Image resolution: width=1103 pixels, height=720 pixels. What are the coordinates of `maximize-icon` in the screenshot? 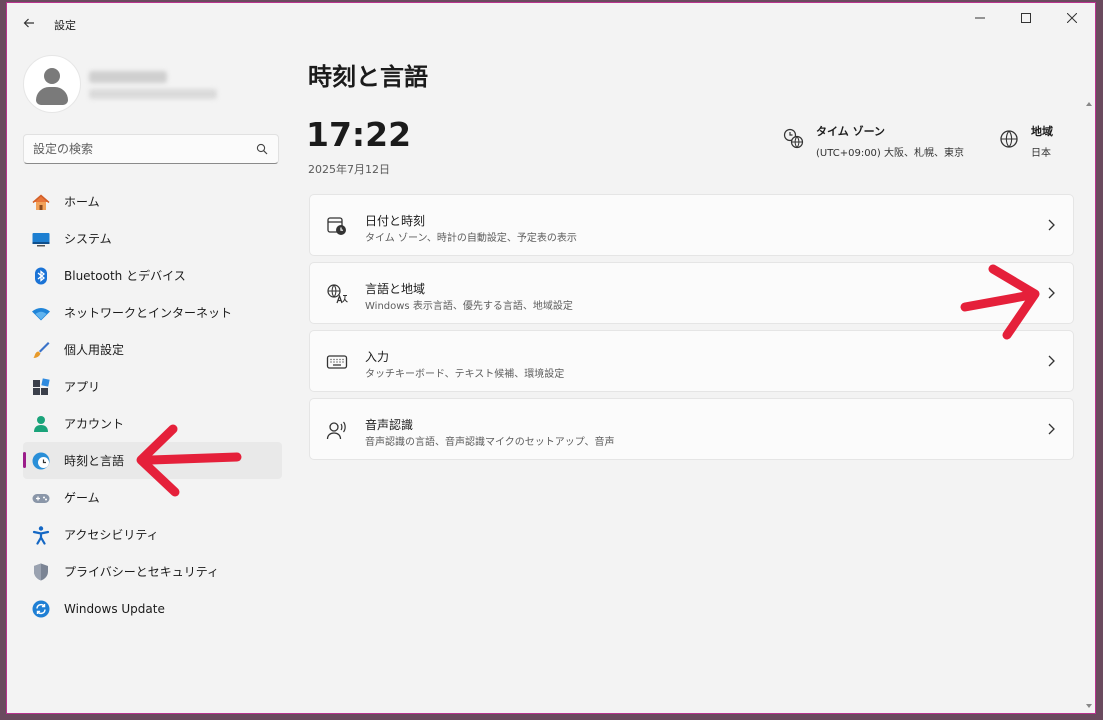 It's located at (1026, 18).